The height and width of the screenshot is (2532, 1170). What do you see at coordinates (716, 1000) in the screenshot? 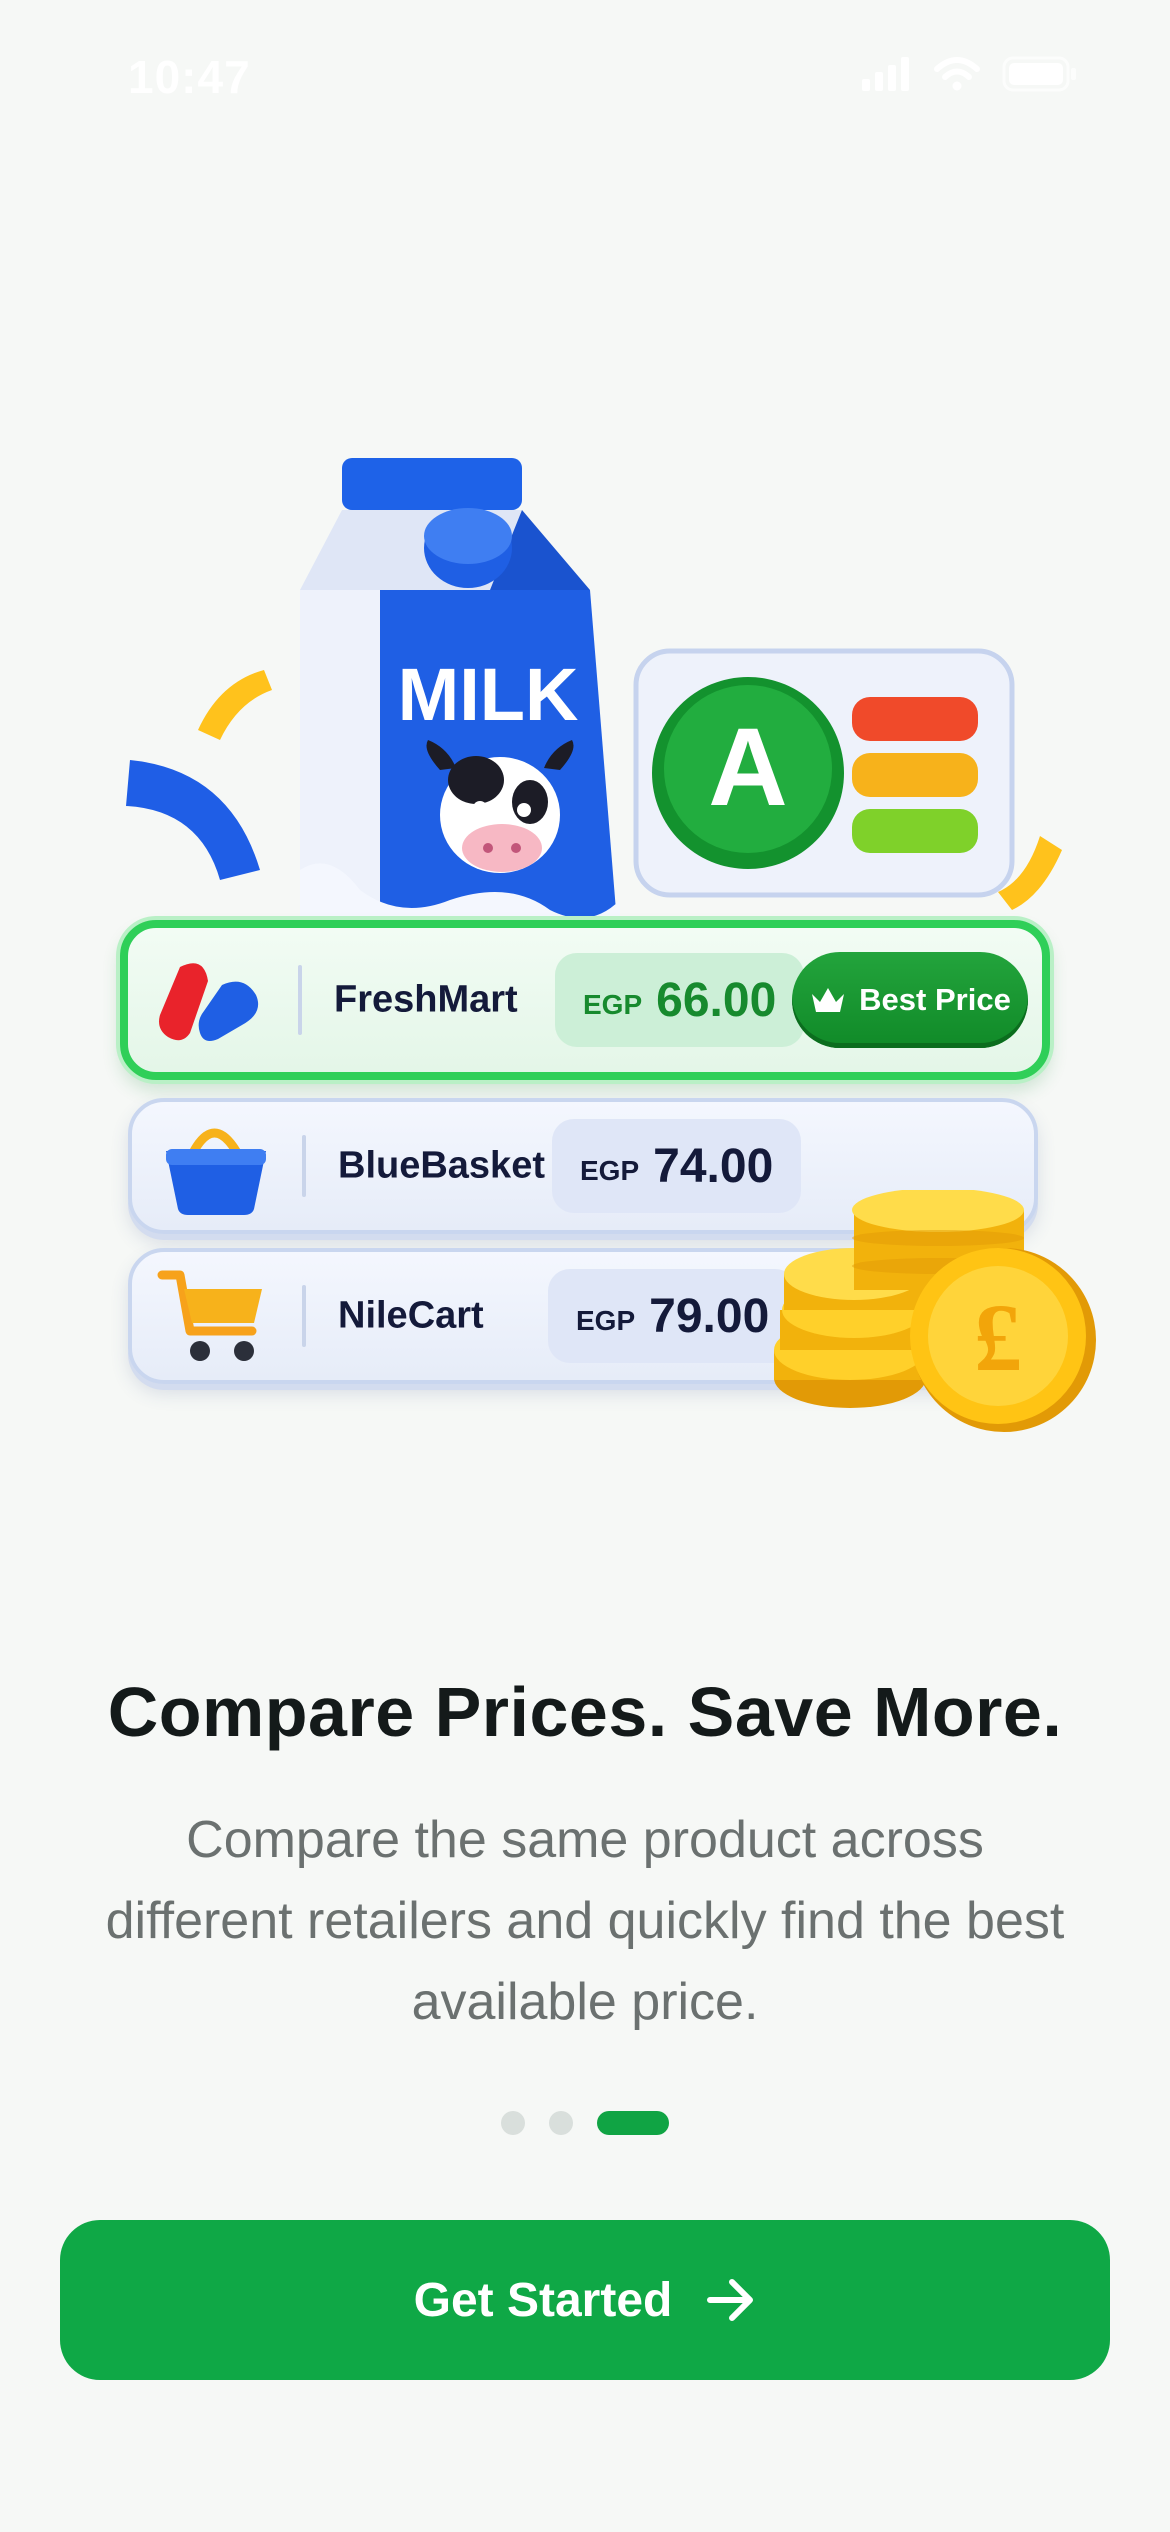
I see `price-value: 66.00` at bounding box center [716, 1000].